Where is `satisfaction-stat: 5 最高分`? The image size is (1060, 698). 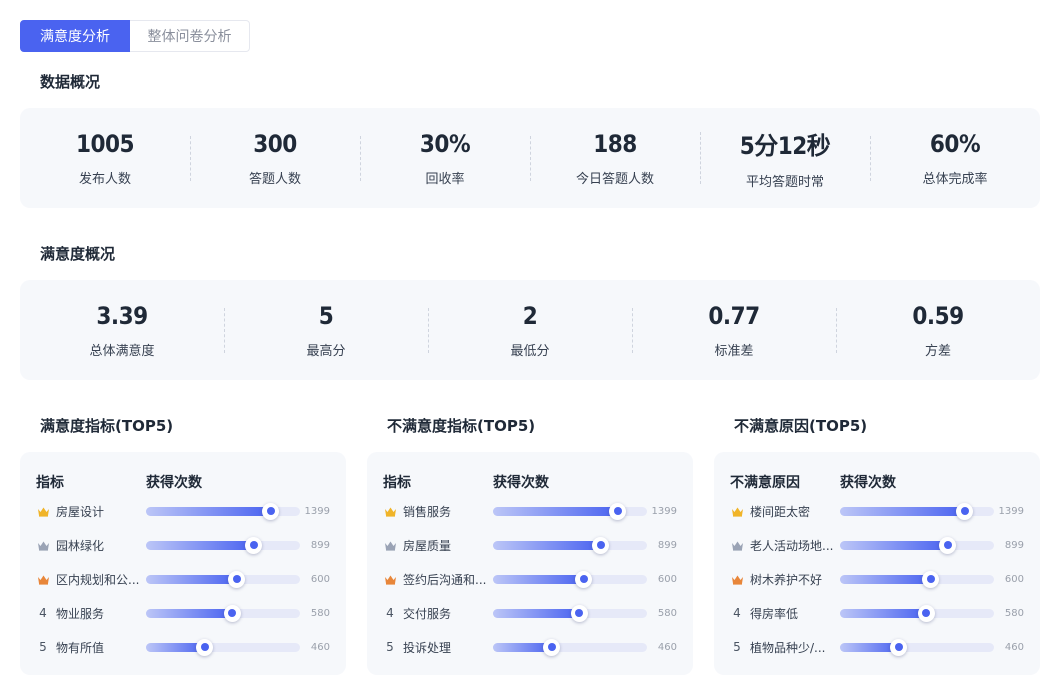 satisfaction-stat: 5 最高分 is located at coordinates (326, 330).